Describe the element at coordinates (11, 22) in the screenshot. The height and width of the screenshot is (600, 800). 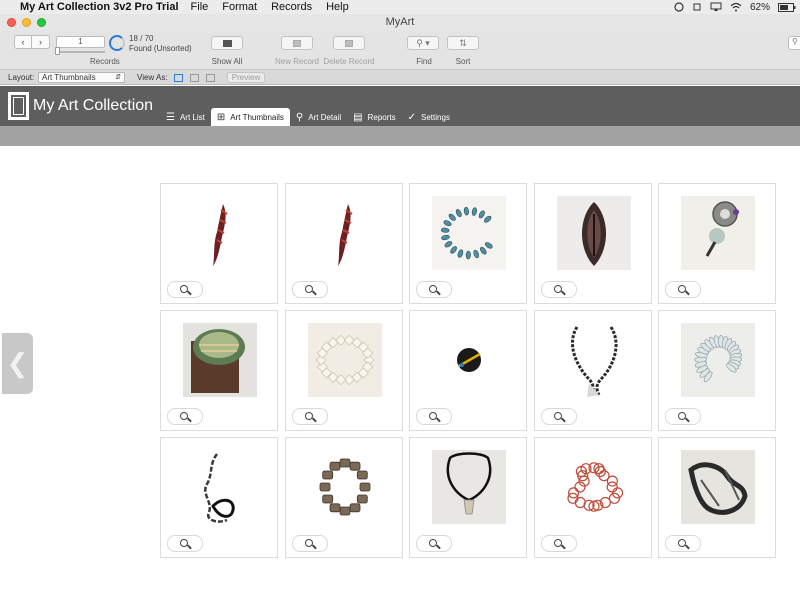
I see `window-close-button` at that location.